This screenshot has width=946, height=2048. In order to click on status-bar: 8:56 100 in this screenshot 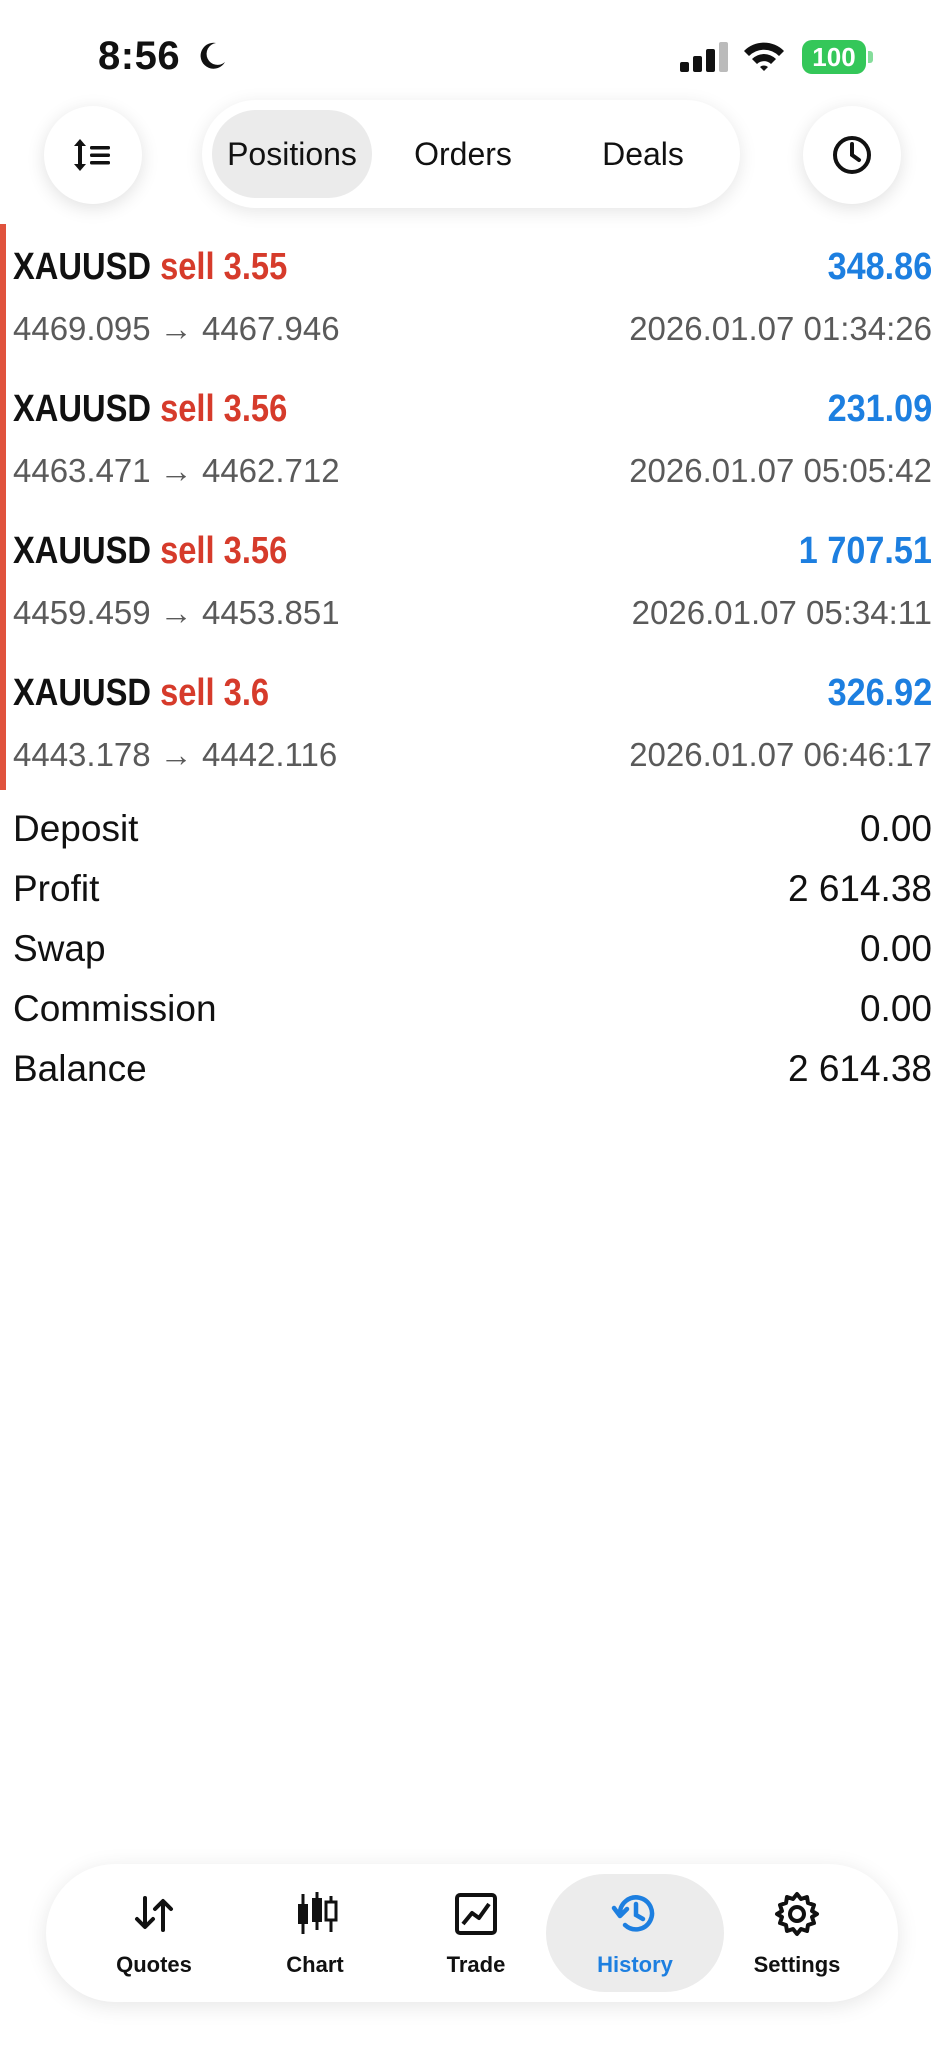, I will do `click(473, 55)`.